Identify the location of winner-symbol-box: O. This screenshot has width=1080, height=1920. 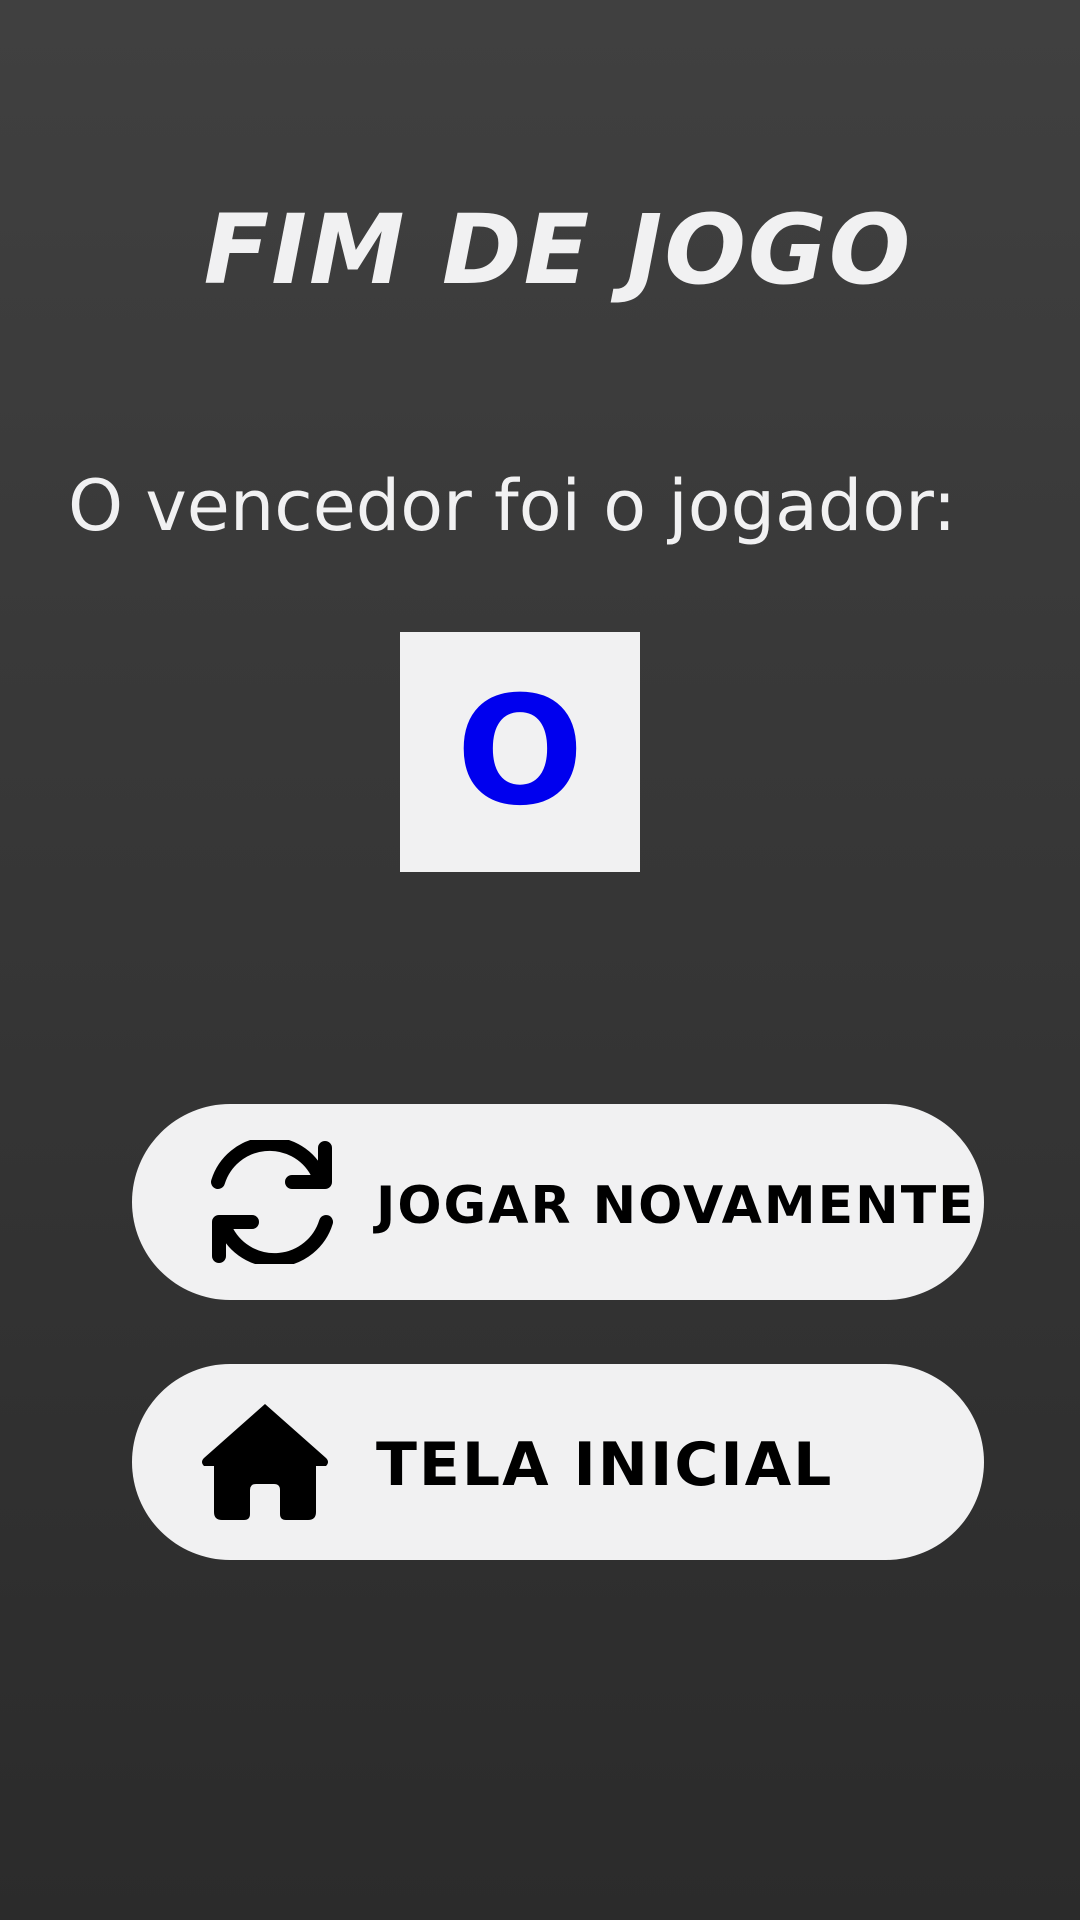
(520, 752).